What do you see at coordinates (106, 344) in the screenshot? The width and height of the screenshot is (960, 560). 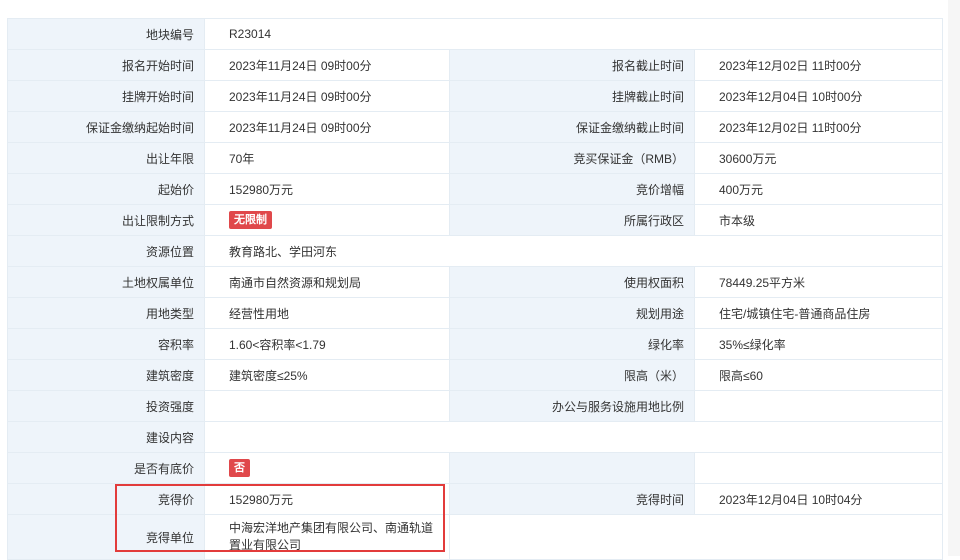 I see `label-far: 容积率` at bounding box center [106, 344].